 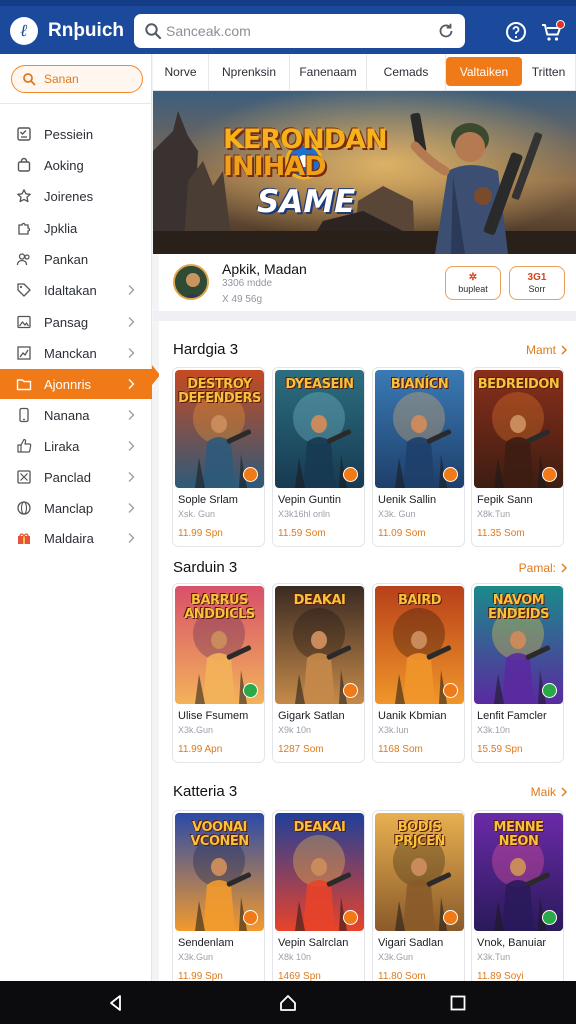 What do you see at coordinates (537, 568) in the screenshot?
I see `section-more-link: Pamal:` at bounding box center [537, 568].